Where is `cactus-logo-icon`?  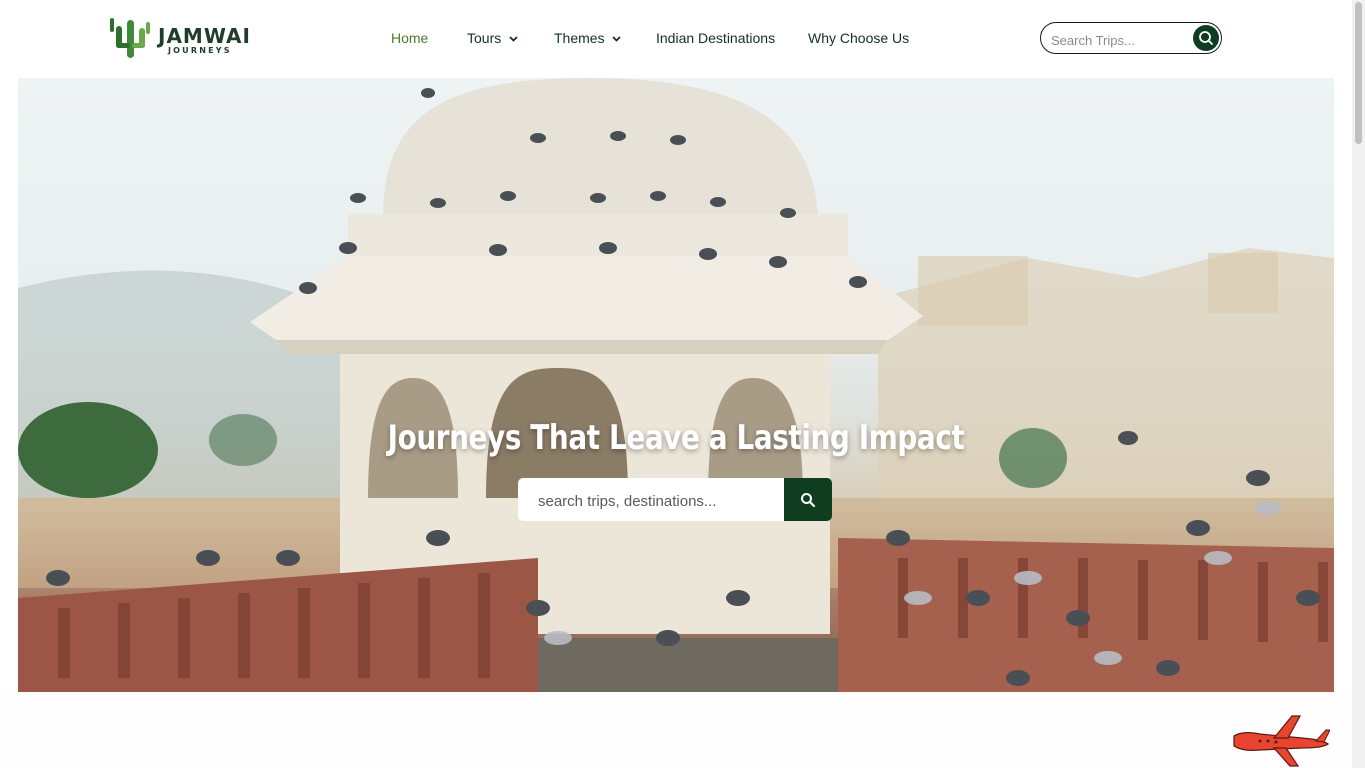
cactus-logo-icon is located at coordinates (130, 38).